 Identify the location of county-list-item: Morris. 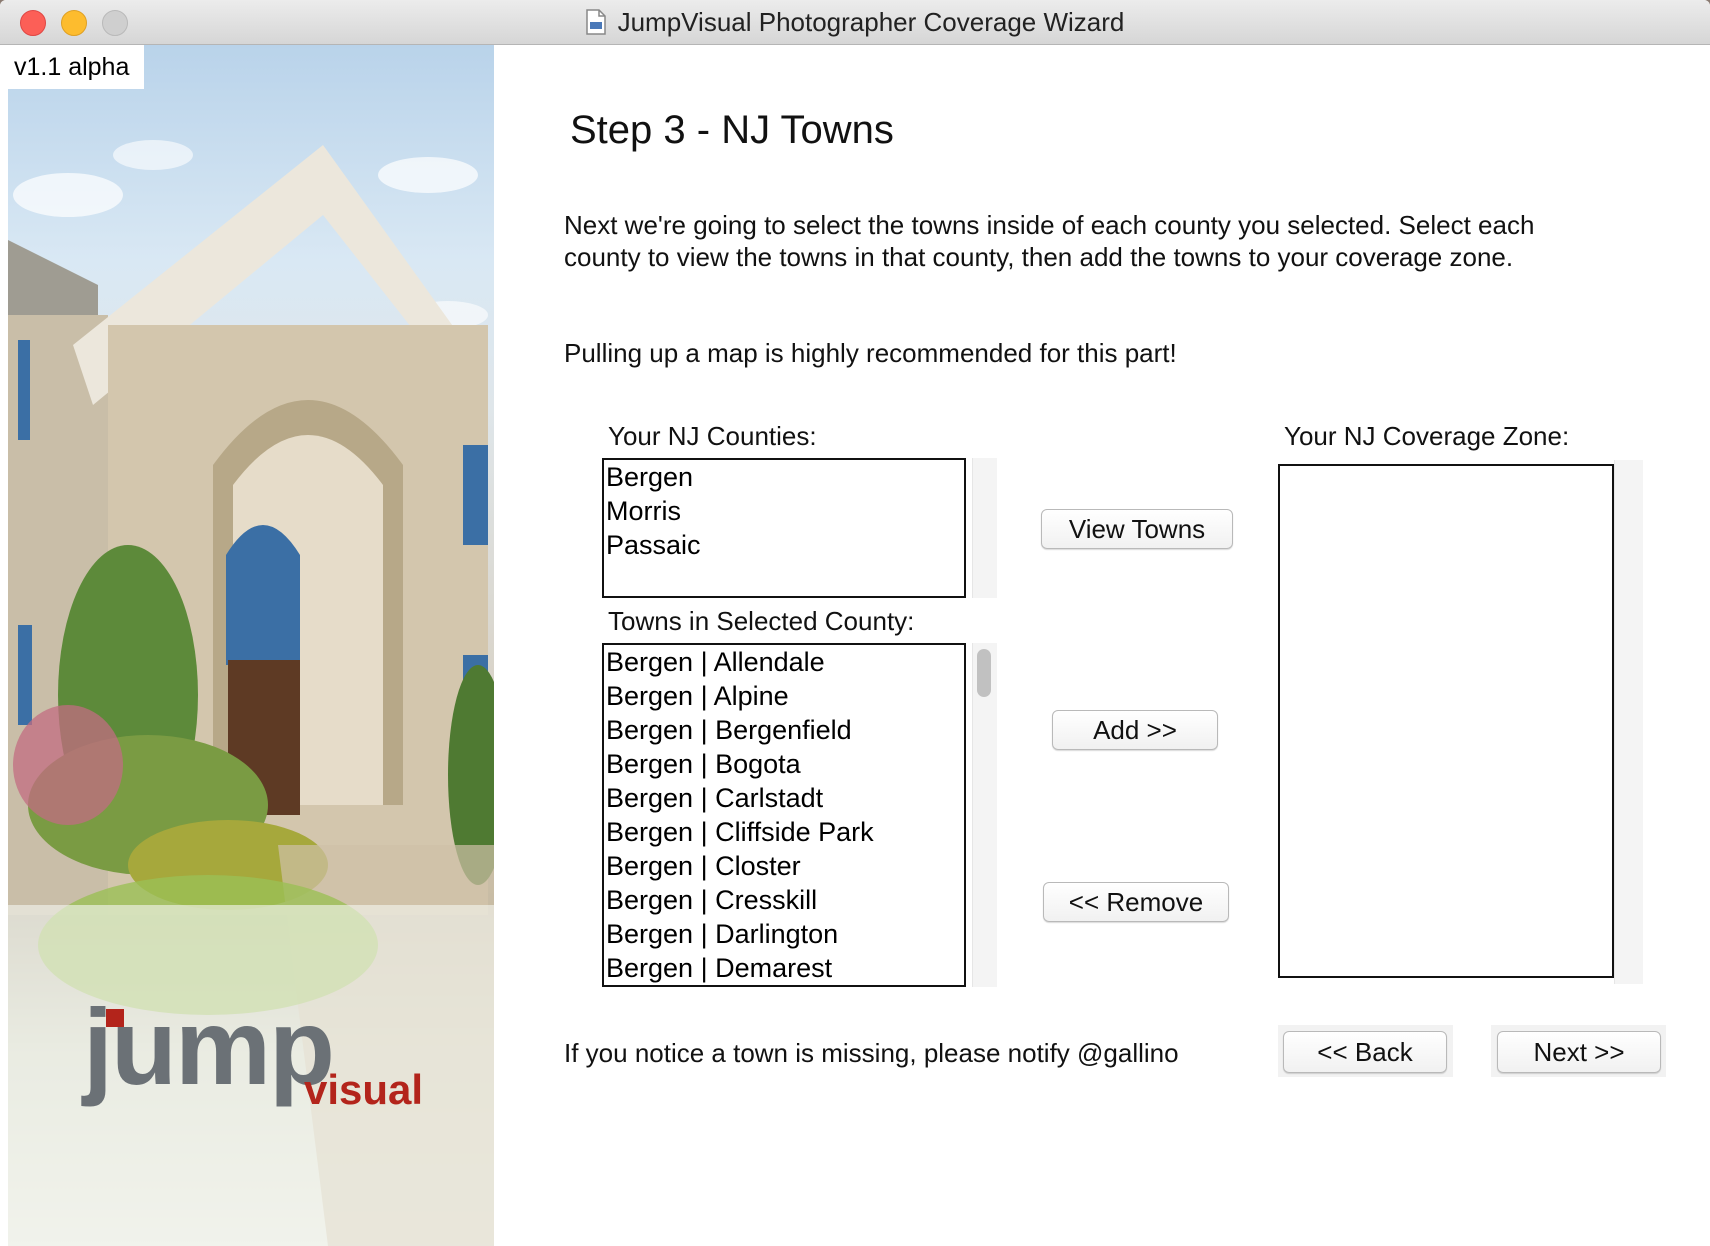
(784, 511).